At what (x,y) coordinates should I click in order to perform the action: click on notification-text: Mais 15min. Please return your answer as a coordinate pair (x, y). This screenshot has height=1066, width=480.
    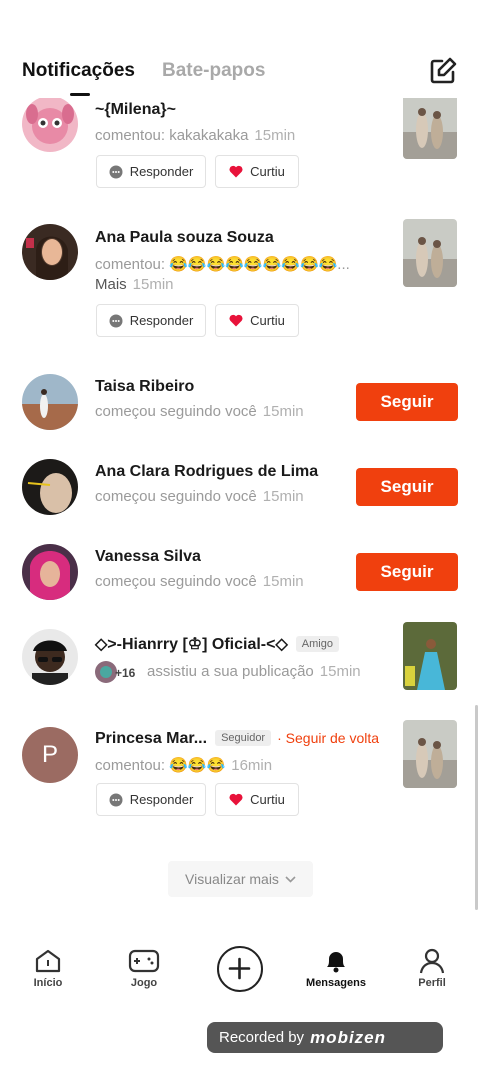
    Looking at the image, I should click on (134, 284).